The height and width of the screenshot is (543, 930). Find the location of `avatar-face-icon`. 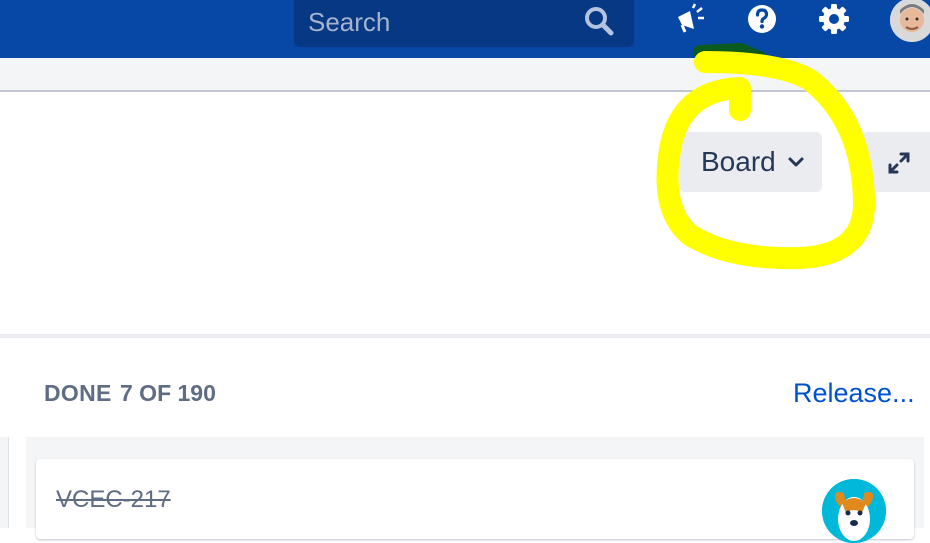

avatar-face-icon is located at coordinates (910, 21).